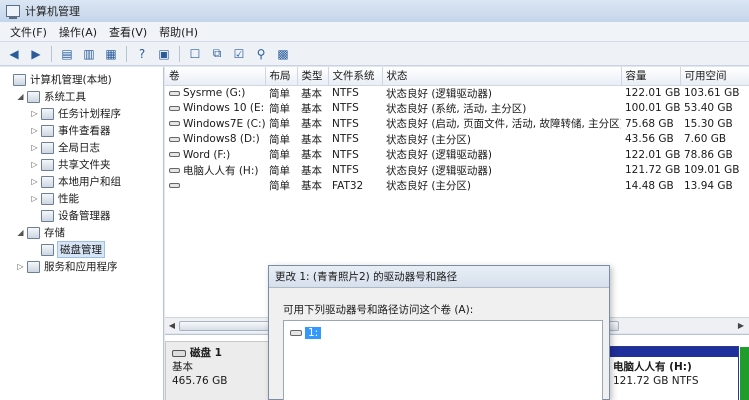 The image size is (749, 400). I want to click on tree-item-label: 任务计划程序, so click(89, 114).